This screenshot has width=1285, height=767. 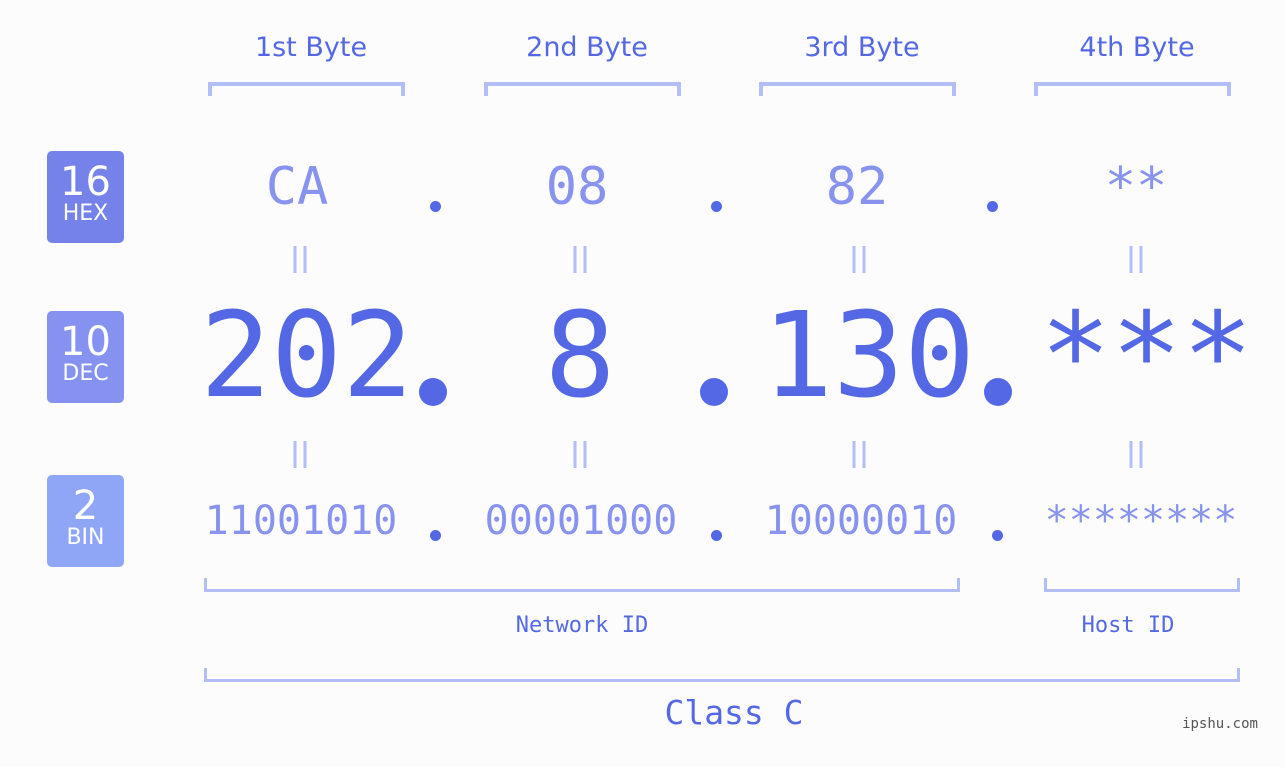 What do you see at coordinates (581, 521) in the screenshot?
I see `bin-value-2: 00001000` at bounding box center [581, 521].